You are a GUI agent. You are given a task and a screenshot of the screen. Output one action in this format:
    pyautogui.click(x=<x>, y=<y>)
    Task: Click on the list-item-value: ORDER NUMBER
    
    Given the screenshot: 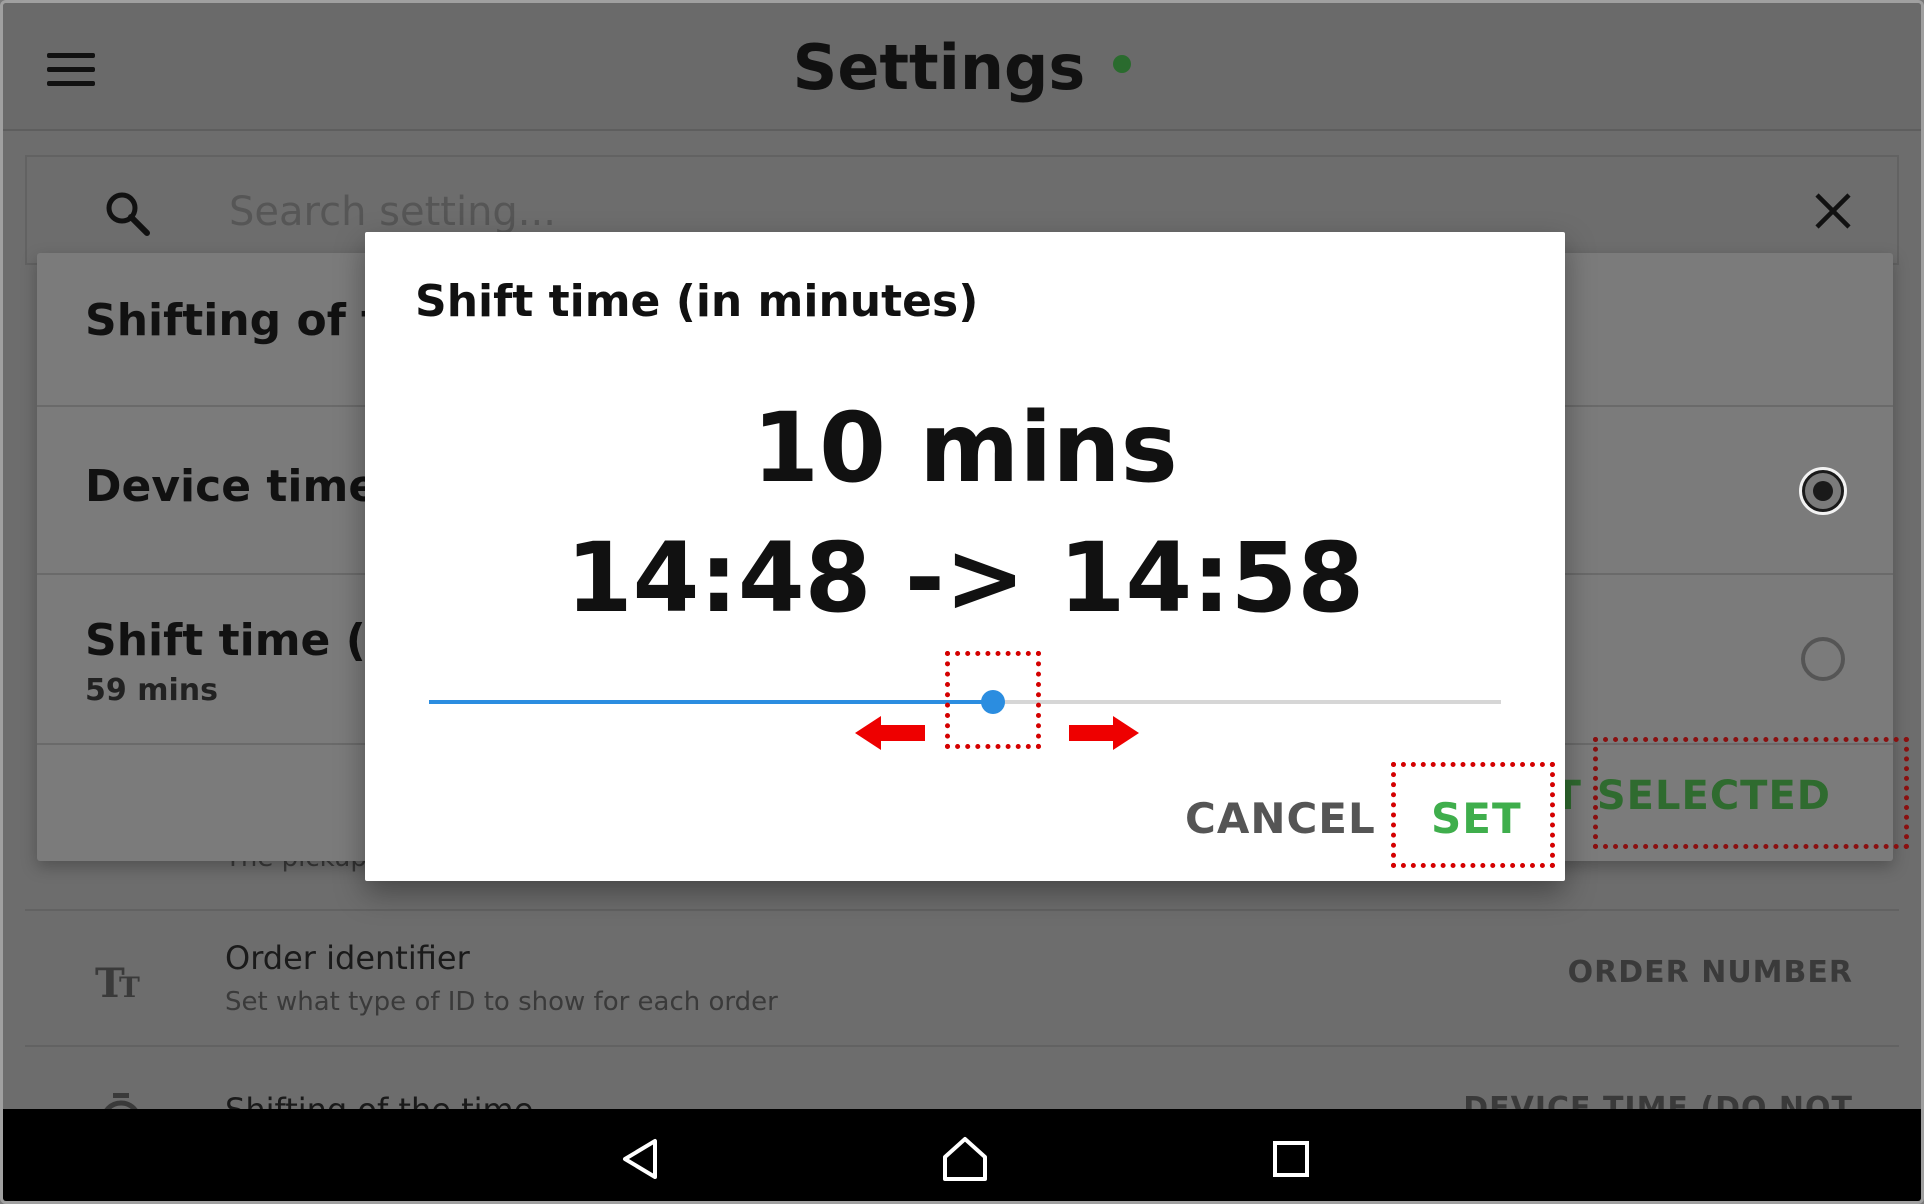 What is the action you would take?
    pyautogui.click(x=1710, y=972)
    